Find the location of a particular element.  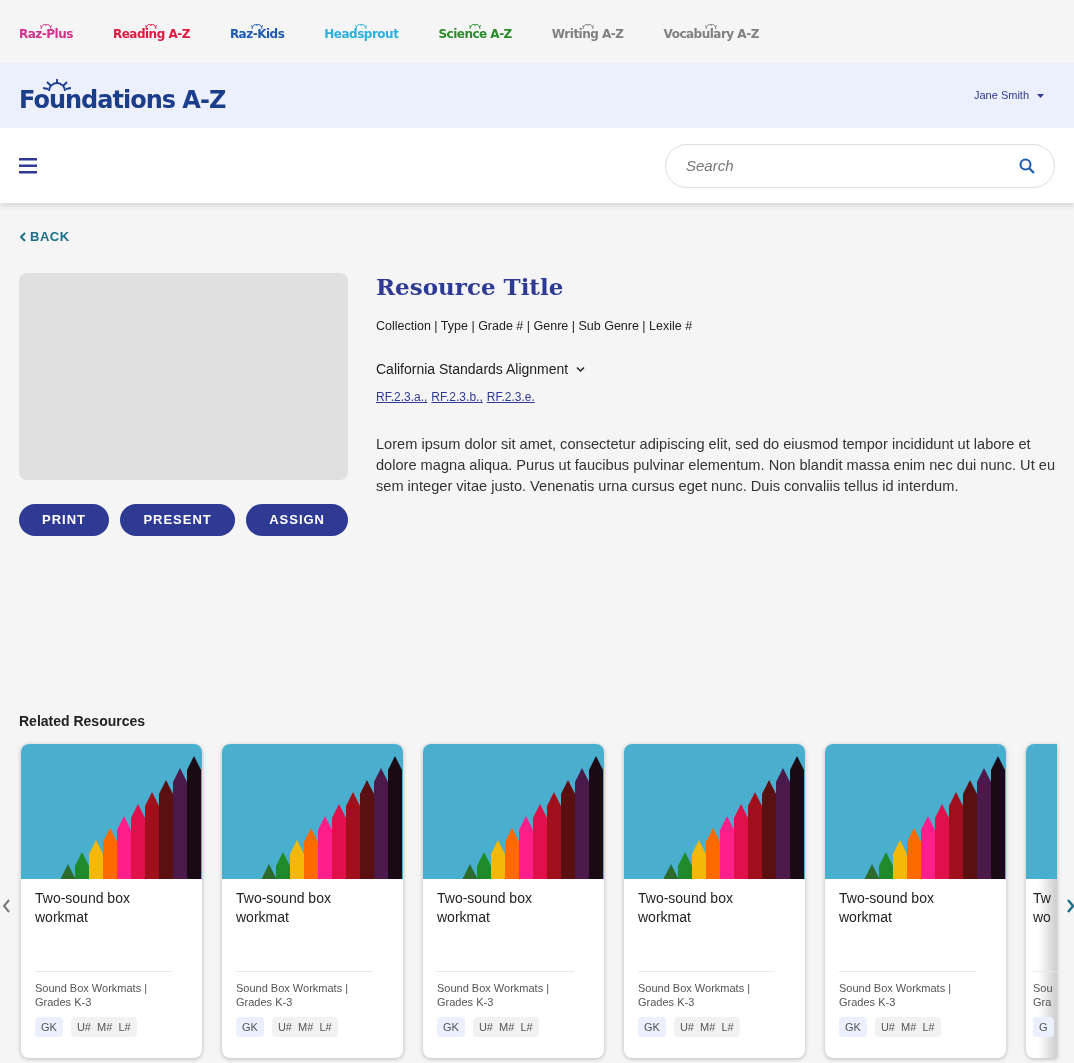

description: Lorem ipsum dolor sit amet, consectetur adipiscing elit, sed do eiusmod tempor incididunt ut labore et dolore magna aliqua. Purus ut faucibus pulvinar elementum. Non blandit massa enim nec dui nunc. Ut eu sem integer vitae justo. Venenatis urna cursus eget nunc. Duis convaliis tellus id interdum. is located at coordinates (715, 466).